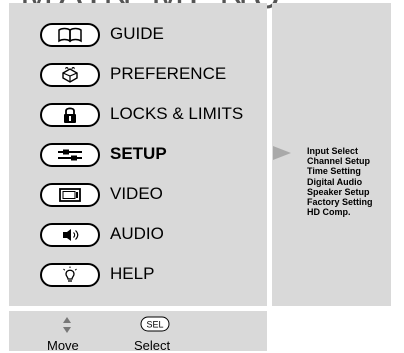 The image size is (404, 353). I want to click on menu-label-guide: GUIDE, so click(137, 33).